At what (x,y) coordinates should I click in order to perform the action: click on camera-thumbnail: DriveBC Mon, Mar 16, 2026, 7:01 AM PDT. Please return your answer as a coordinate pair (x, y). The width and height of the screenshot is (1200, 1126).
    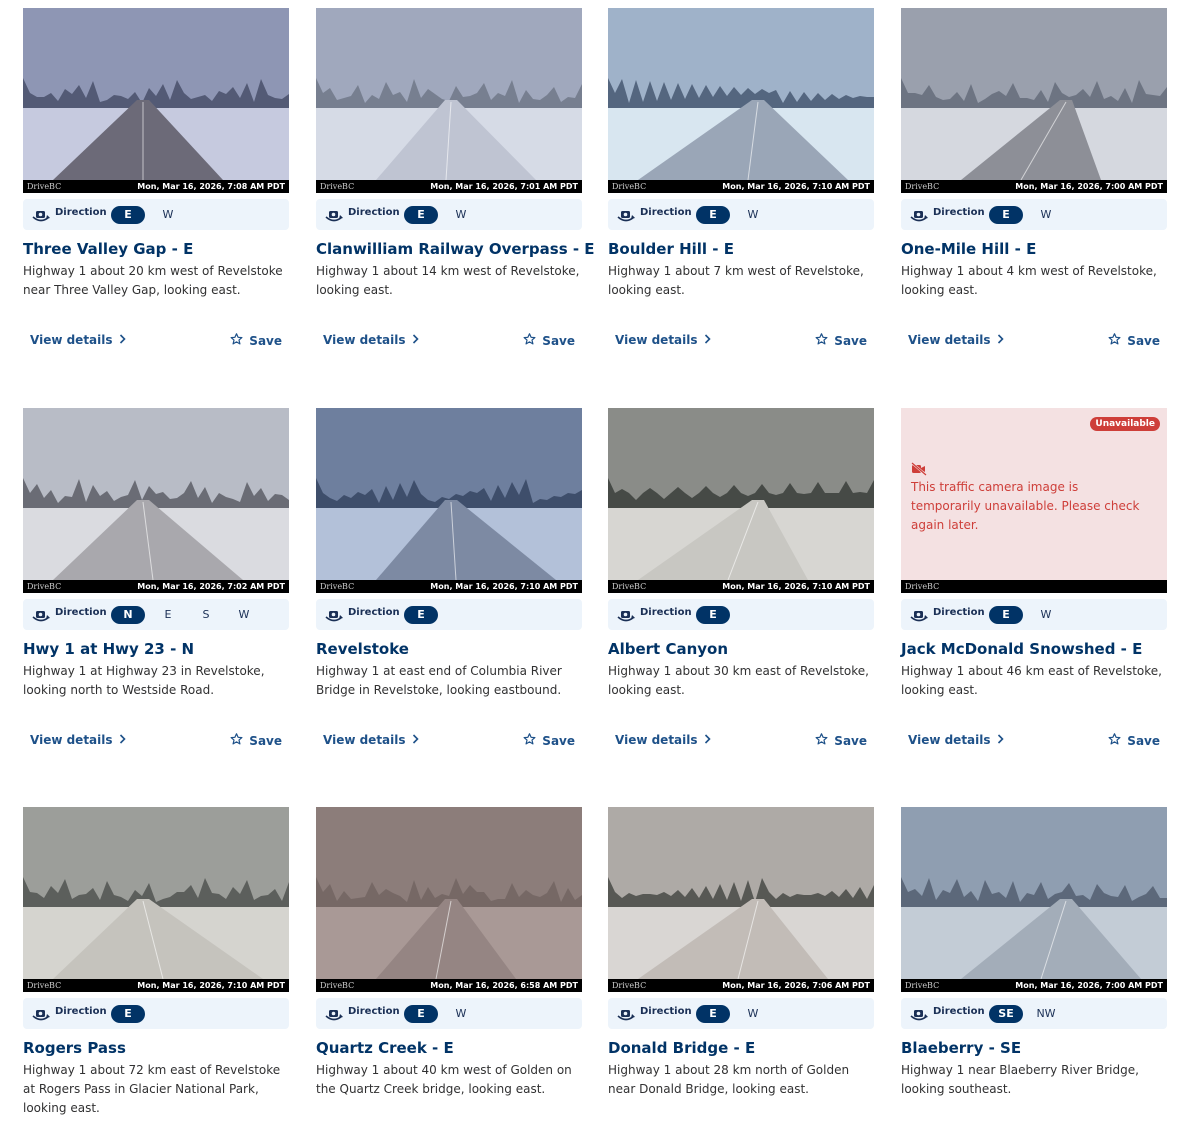
    Looking at the image, I should click on (449, 100).